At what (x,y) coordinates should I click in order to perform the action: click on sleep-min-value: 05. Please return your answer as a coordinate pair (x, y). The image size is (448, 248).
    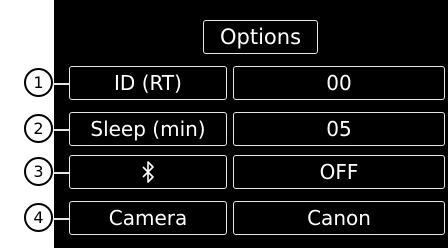
    Looking at the image, I should click on (339, 129).